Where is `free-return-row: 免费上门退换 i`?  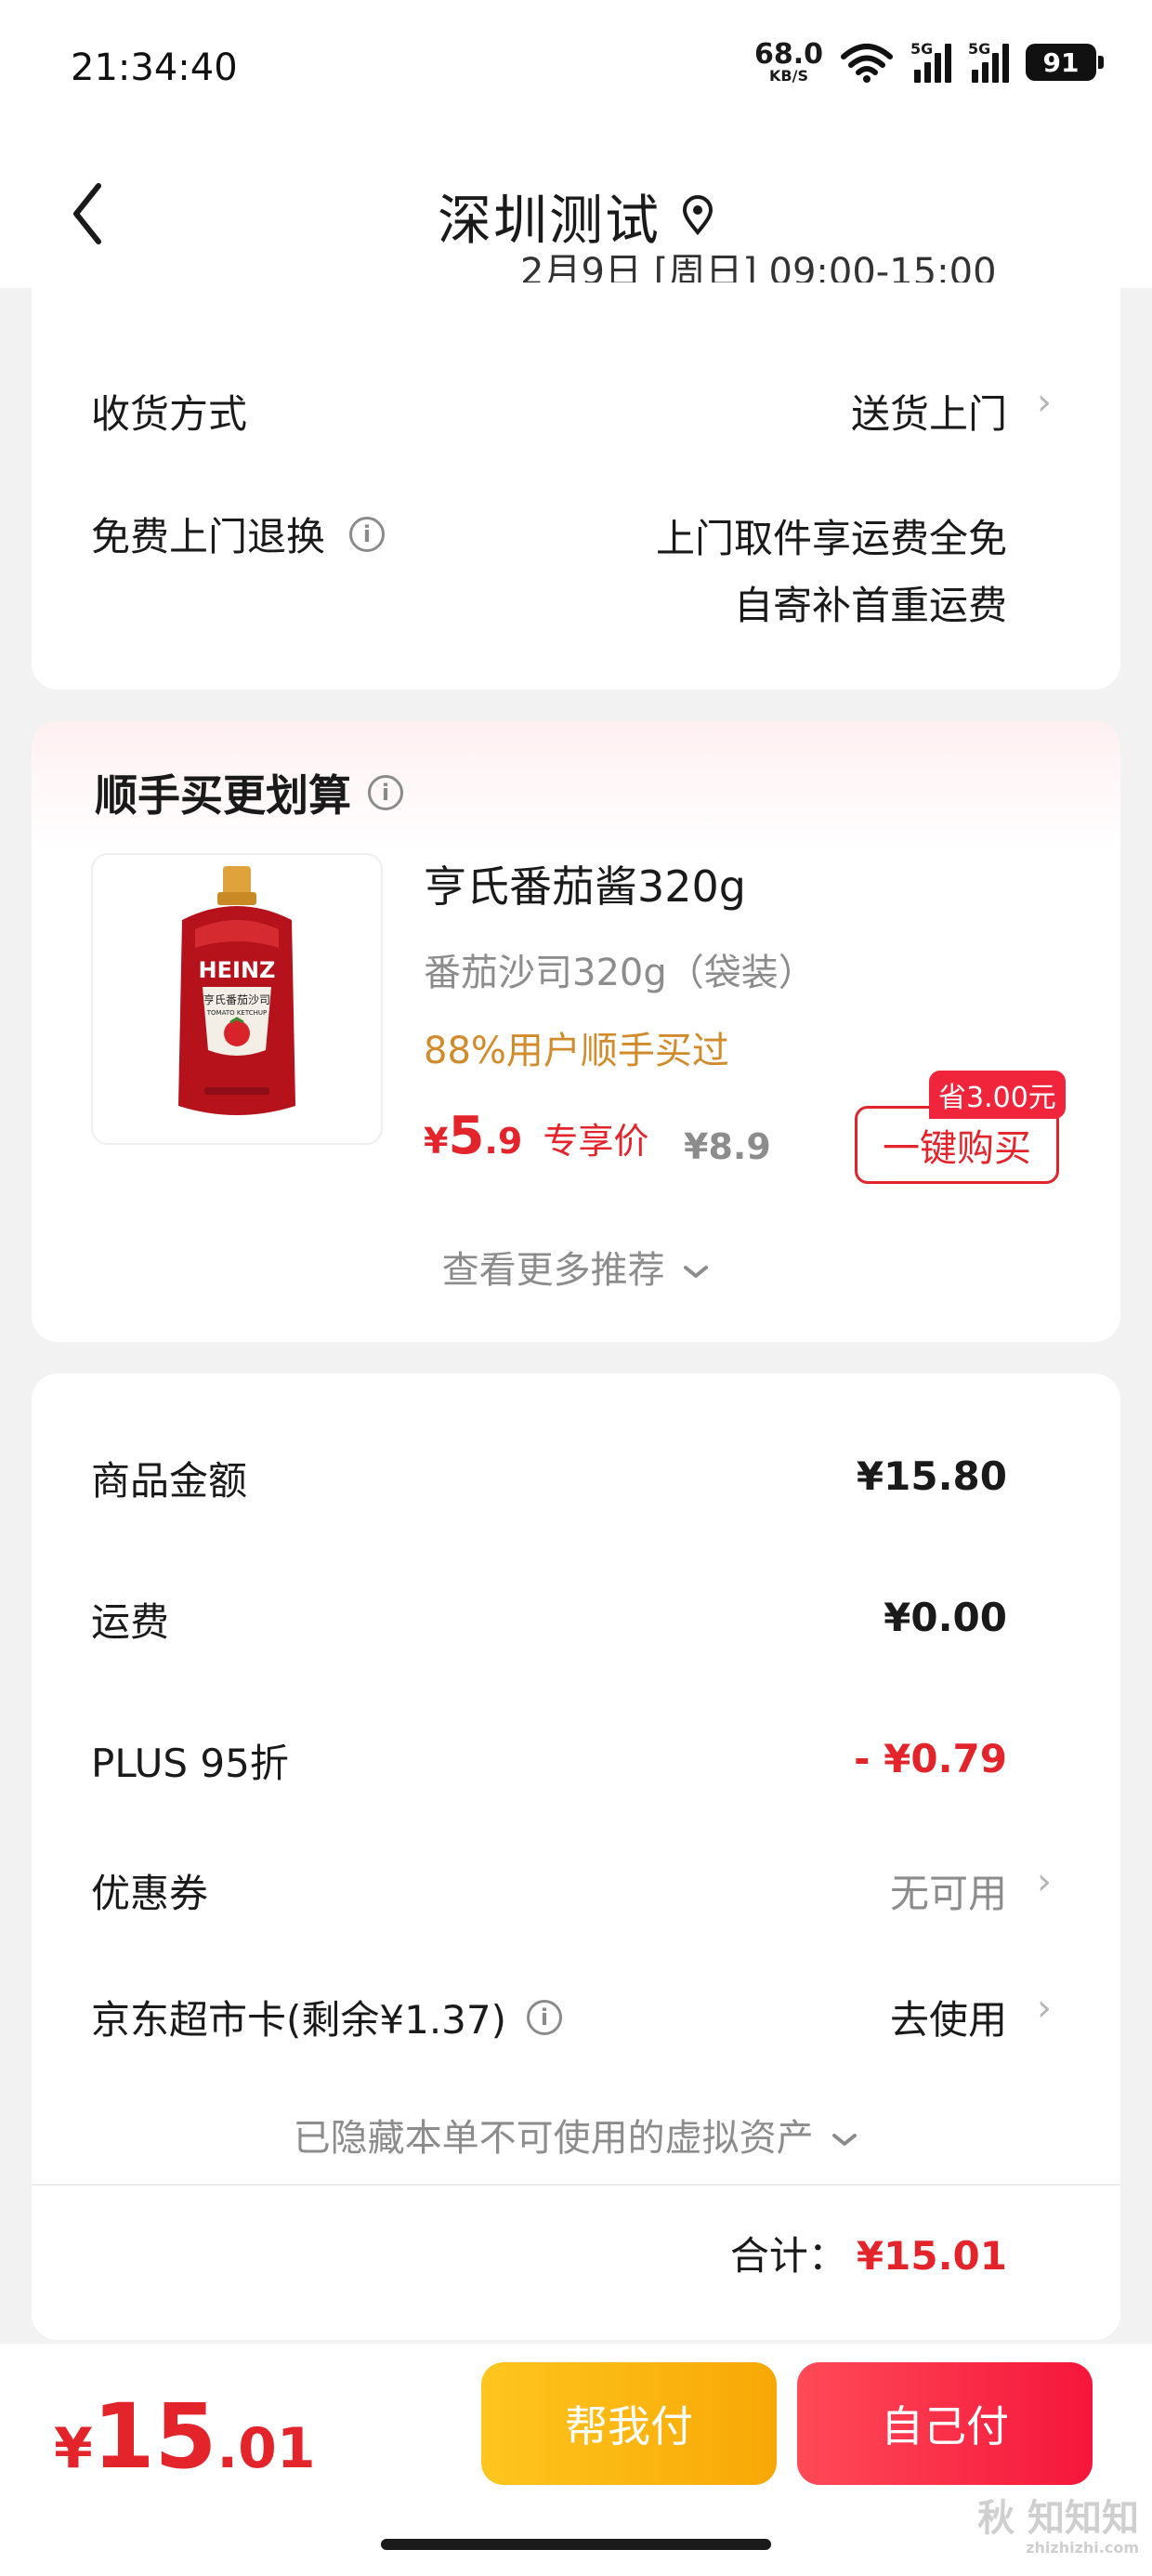 free-return-row: 免费上门退换 i is located at coordinates (238, 534).